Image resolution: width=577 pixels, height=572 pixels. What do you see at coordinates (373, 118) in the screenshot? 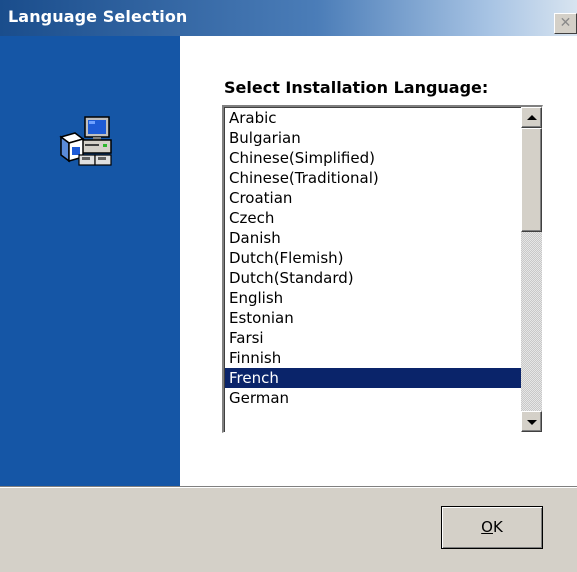
I see `language-option: Arabic` at bounding box center [373, 118].